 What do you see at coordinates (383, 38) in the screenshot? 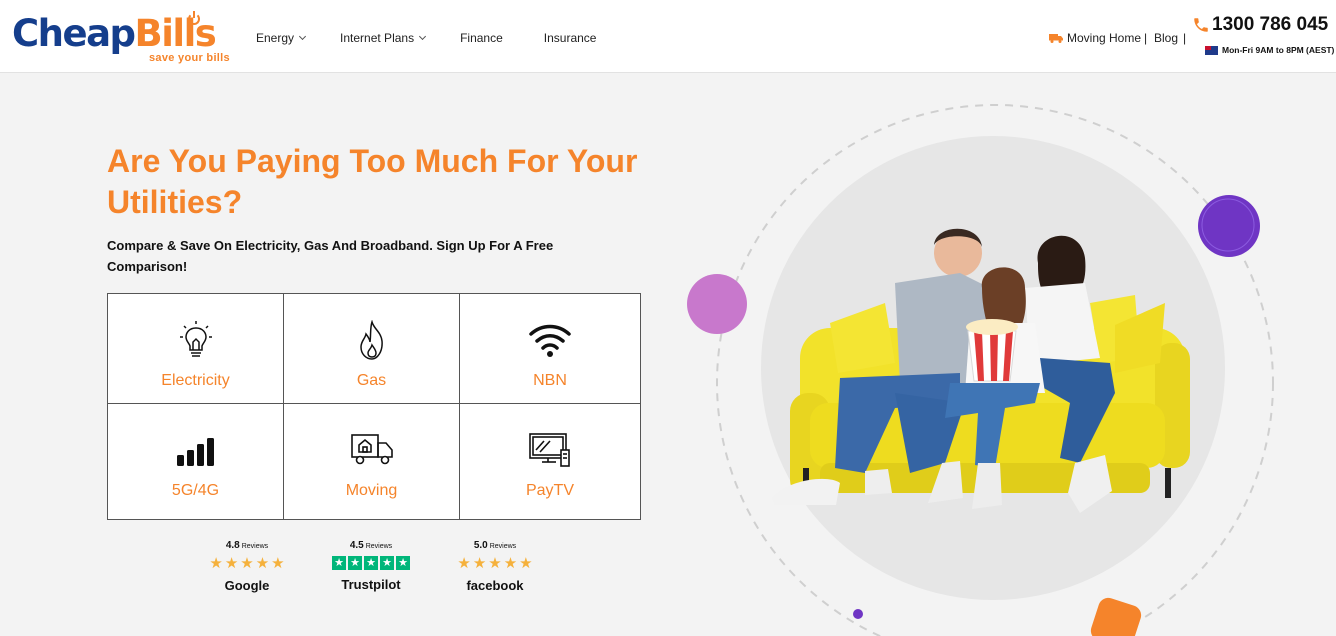
I see `nav-internet-plans: Internet Plans` at bounding box center [383, 38].